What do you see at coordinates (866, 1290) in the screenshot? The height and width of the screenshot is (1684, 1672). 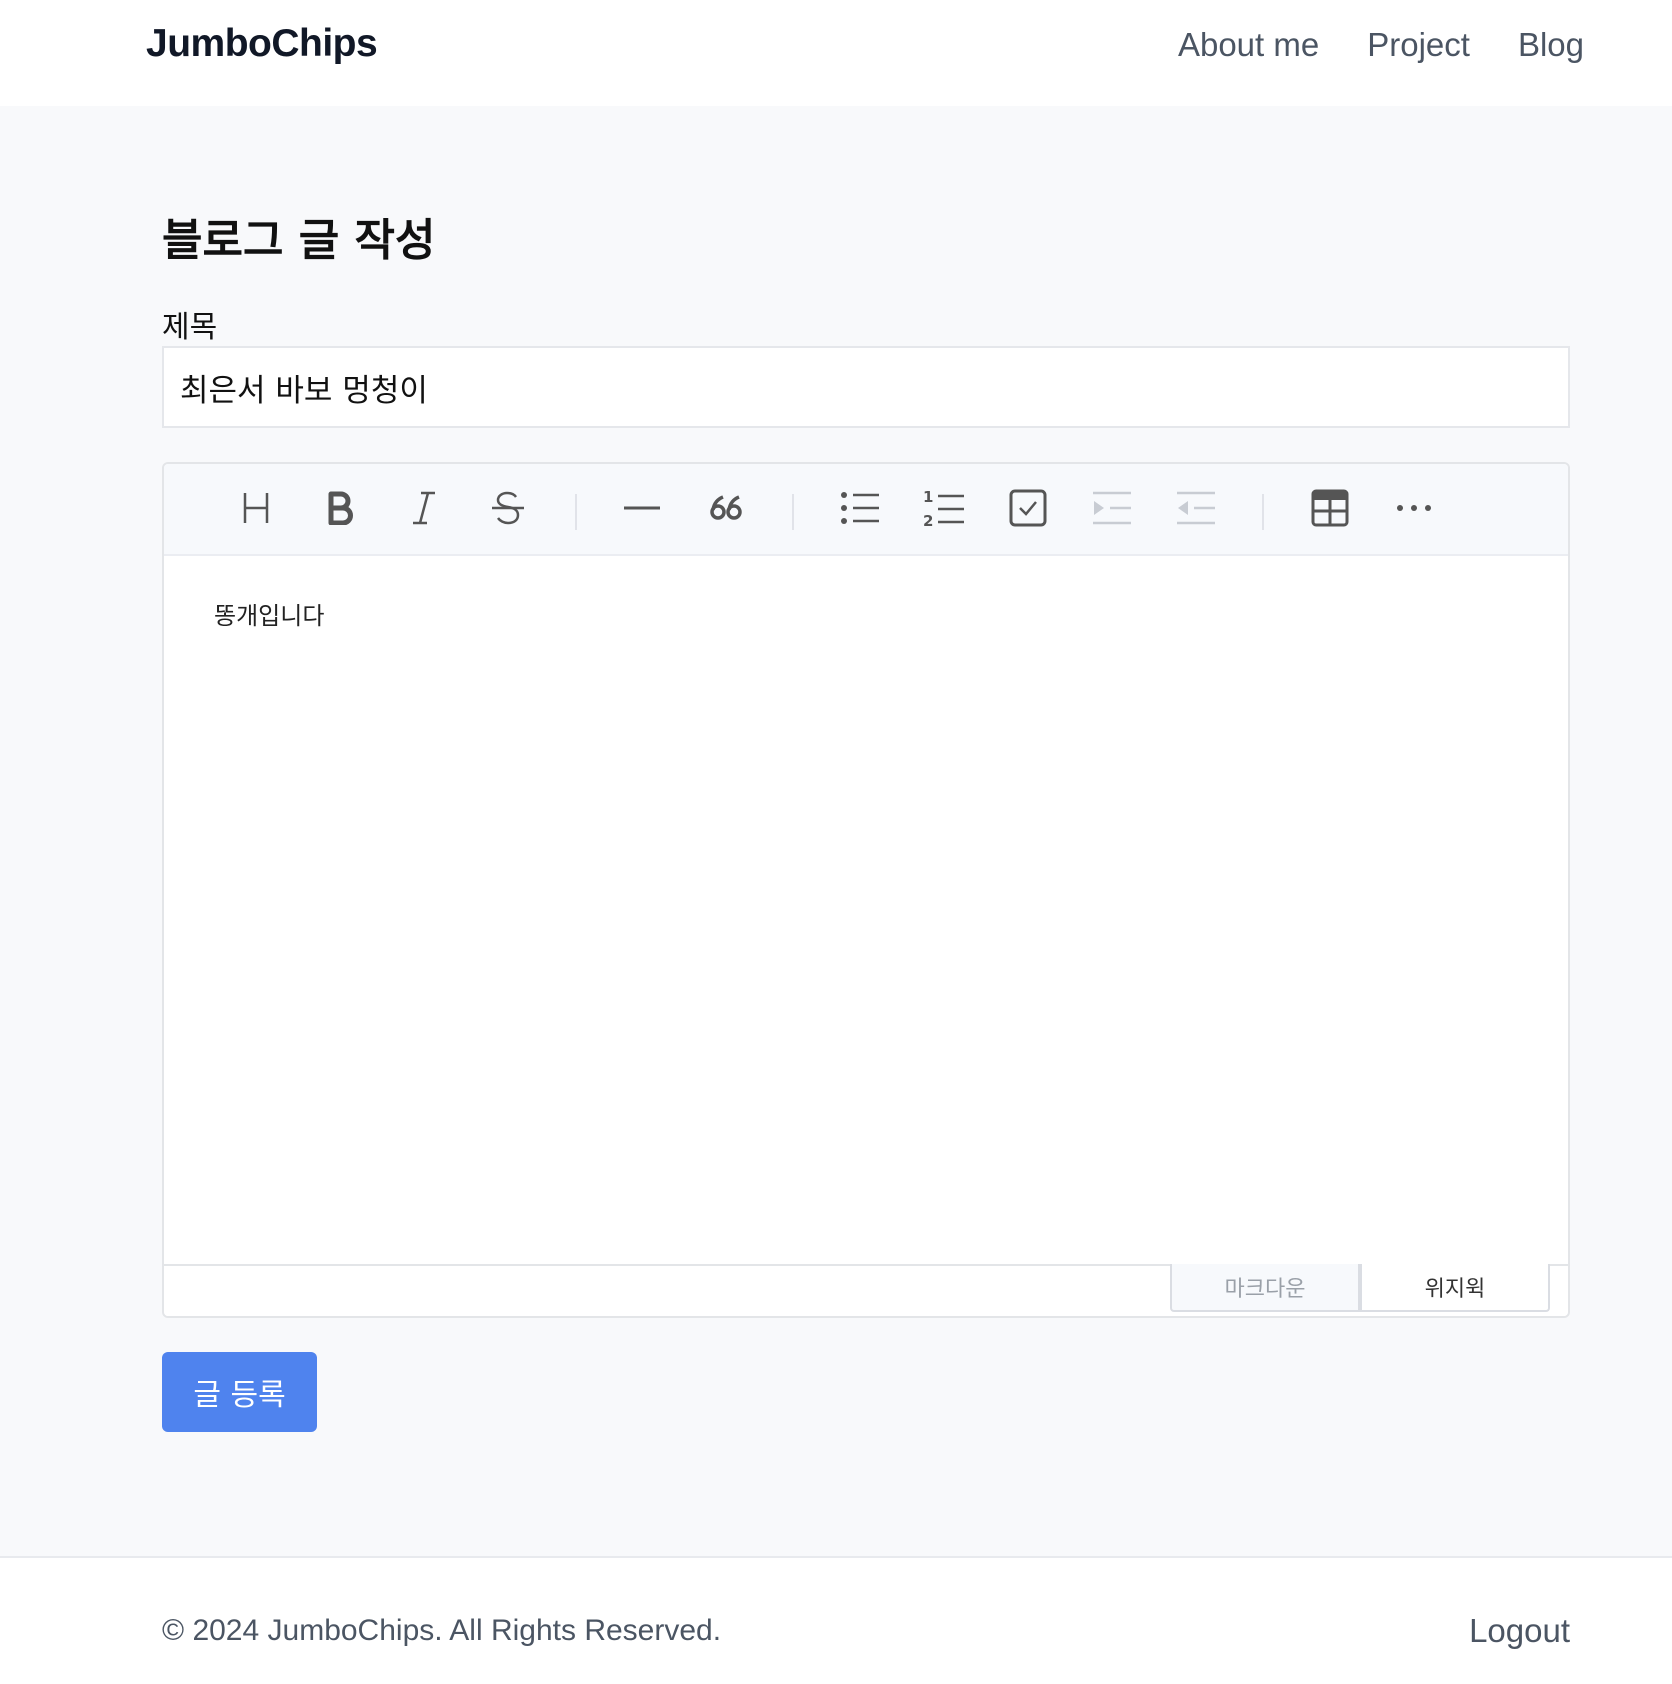 I see `editor-mode-bar: 마크다운 위지윅` at bounding box center [866, 1290].